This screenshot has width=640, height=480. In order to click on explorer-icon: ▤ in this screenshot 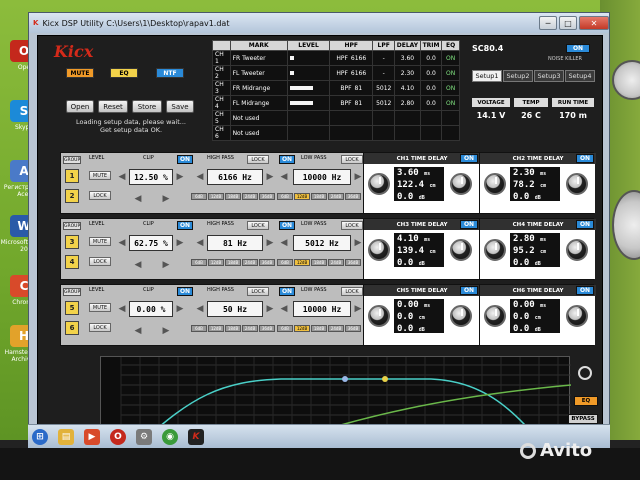, I will do `click(66, 436)`.